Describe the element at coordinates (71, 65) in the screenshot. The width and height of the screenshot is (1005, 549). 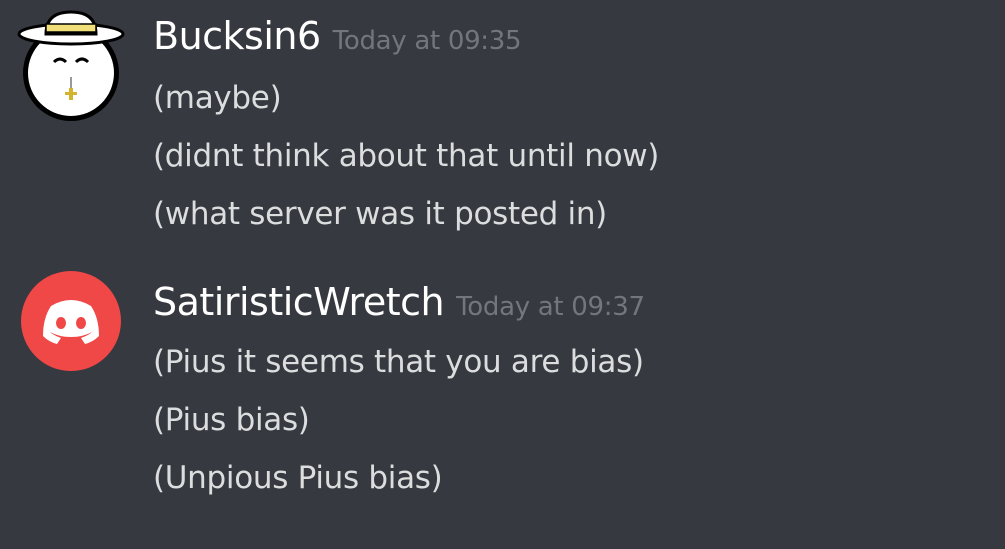
I see `pope-hat-avatar-icon` at that location.